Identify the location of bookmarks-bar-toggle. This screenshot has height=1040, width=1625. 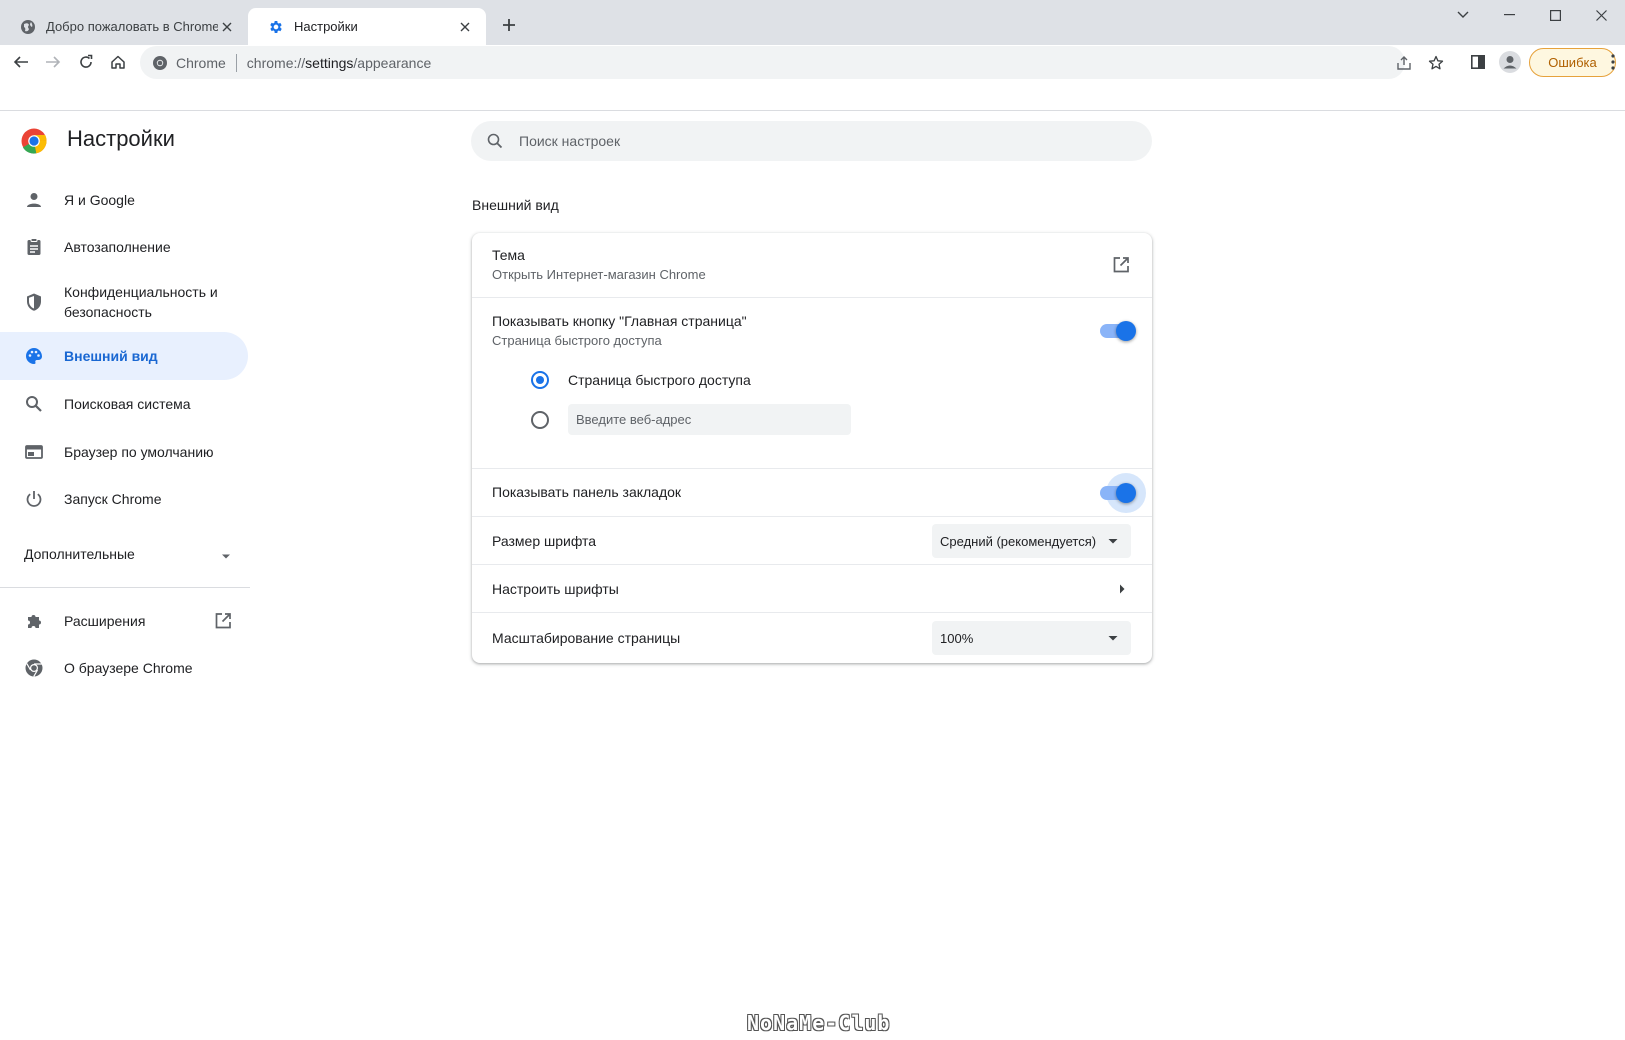
(1123, 493).